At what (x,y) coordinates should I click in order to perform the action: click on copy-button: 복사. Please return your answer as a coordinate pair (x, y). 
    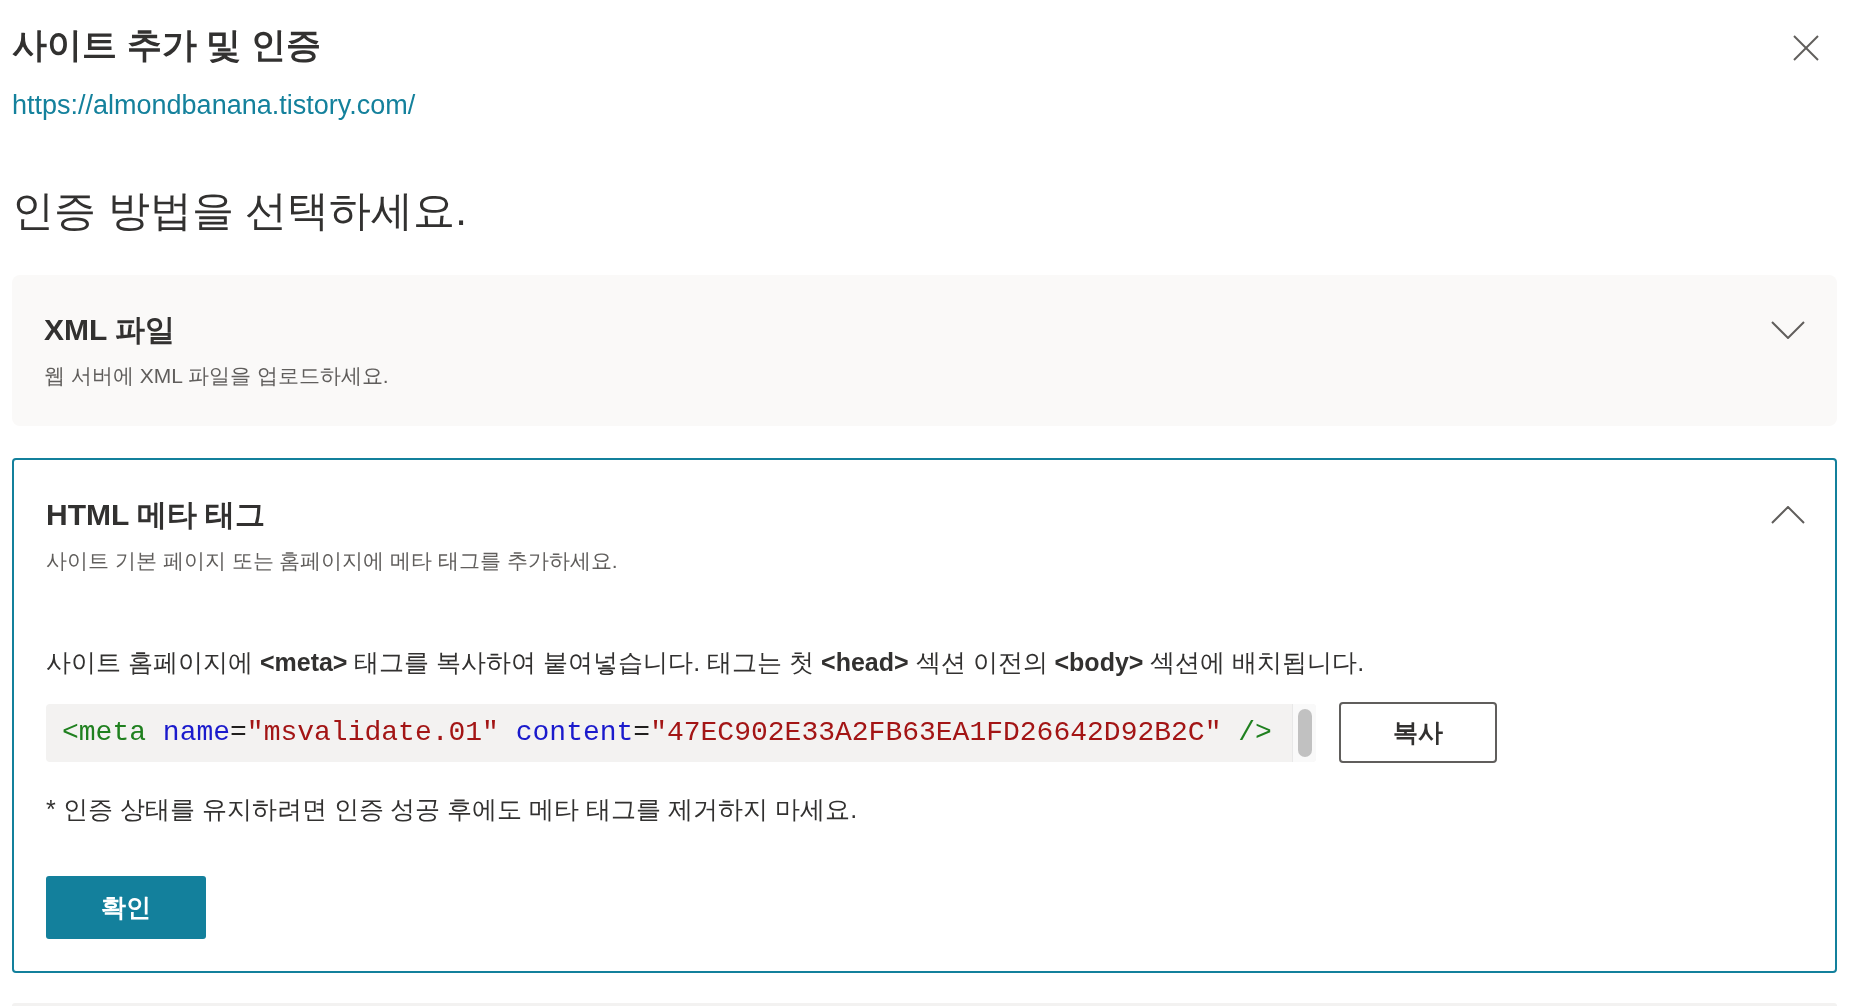
    Looking at the image, I should click on (1418, 732).